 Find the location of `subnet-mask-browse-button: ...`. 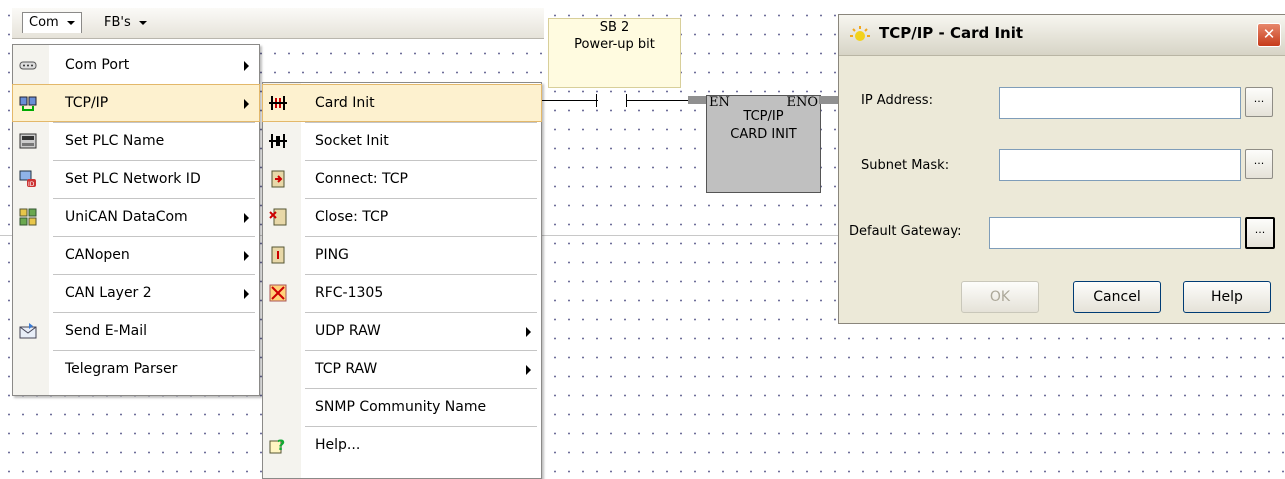

subnet-mask-browse-button: ... is located at coordinates (1259, 164).